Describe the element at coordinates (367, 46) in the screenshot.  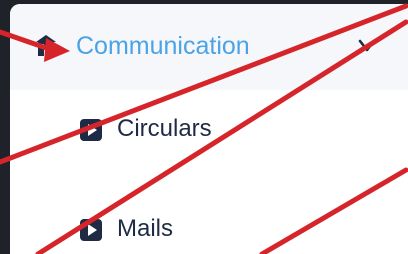
I see `chevron-down-icon` at that location.